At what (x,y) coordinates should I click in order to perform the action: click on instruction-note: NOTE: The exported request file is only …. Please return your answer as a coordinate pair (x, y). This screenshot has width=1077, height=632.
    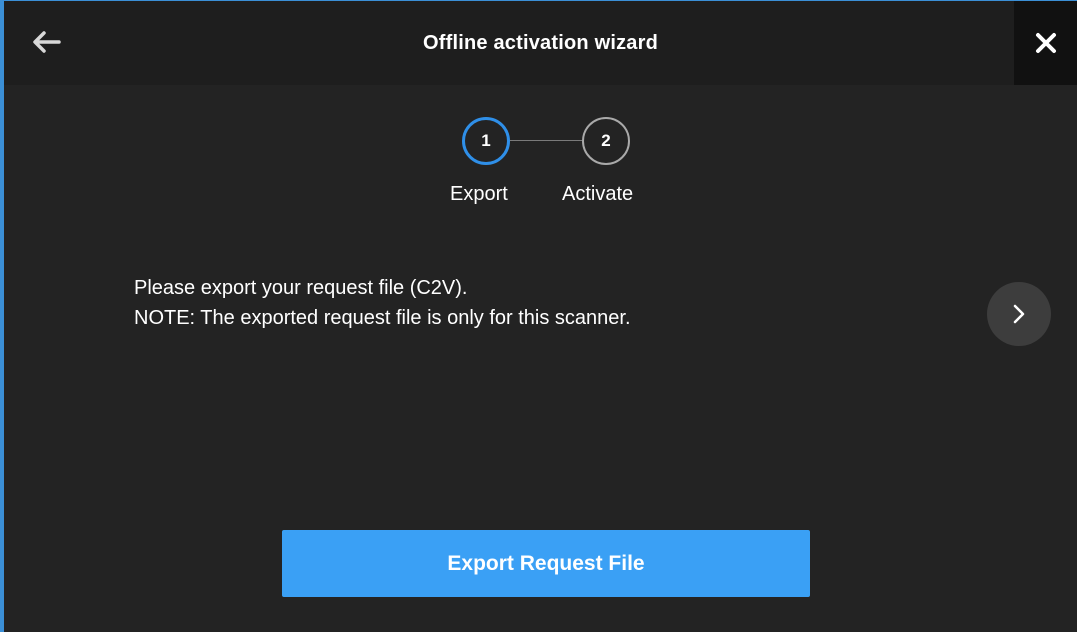
    Looking at the image, I should click on (382, 318).